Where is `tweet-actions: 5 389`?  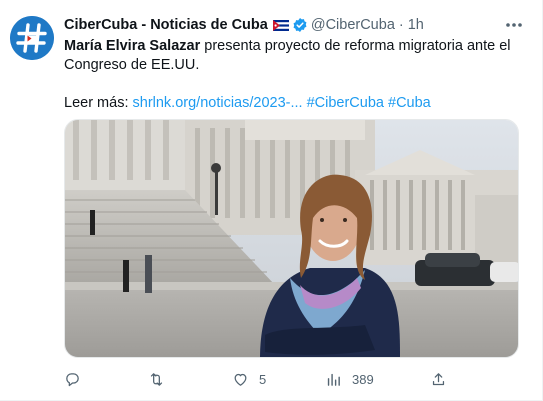 tweet-actions: 5 389 is located at coordinates (259, 379).